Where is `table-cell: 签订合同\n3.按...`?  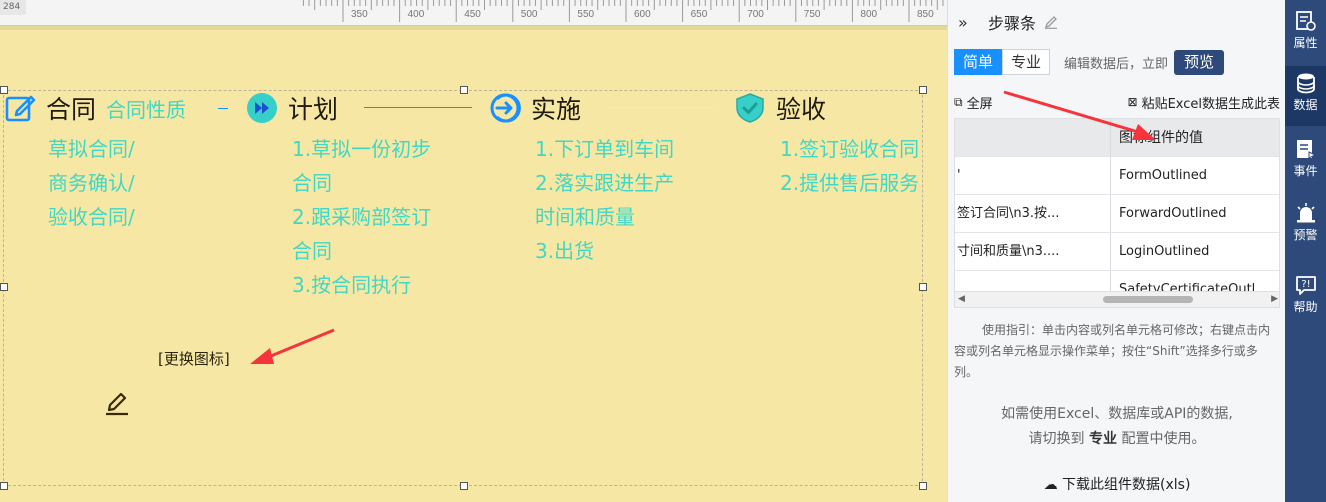 table-cell: 签订合同\n3.按... is located at coordinates (1033, 213).